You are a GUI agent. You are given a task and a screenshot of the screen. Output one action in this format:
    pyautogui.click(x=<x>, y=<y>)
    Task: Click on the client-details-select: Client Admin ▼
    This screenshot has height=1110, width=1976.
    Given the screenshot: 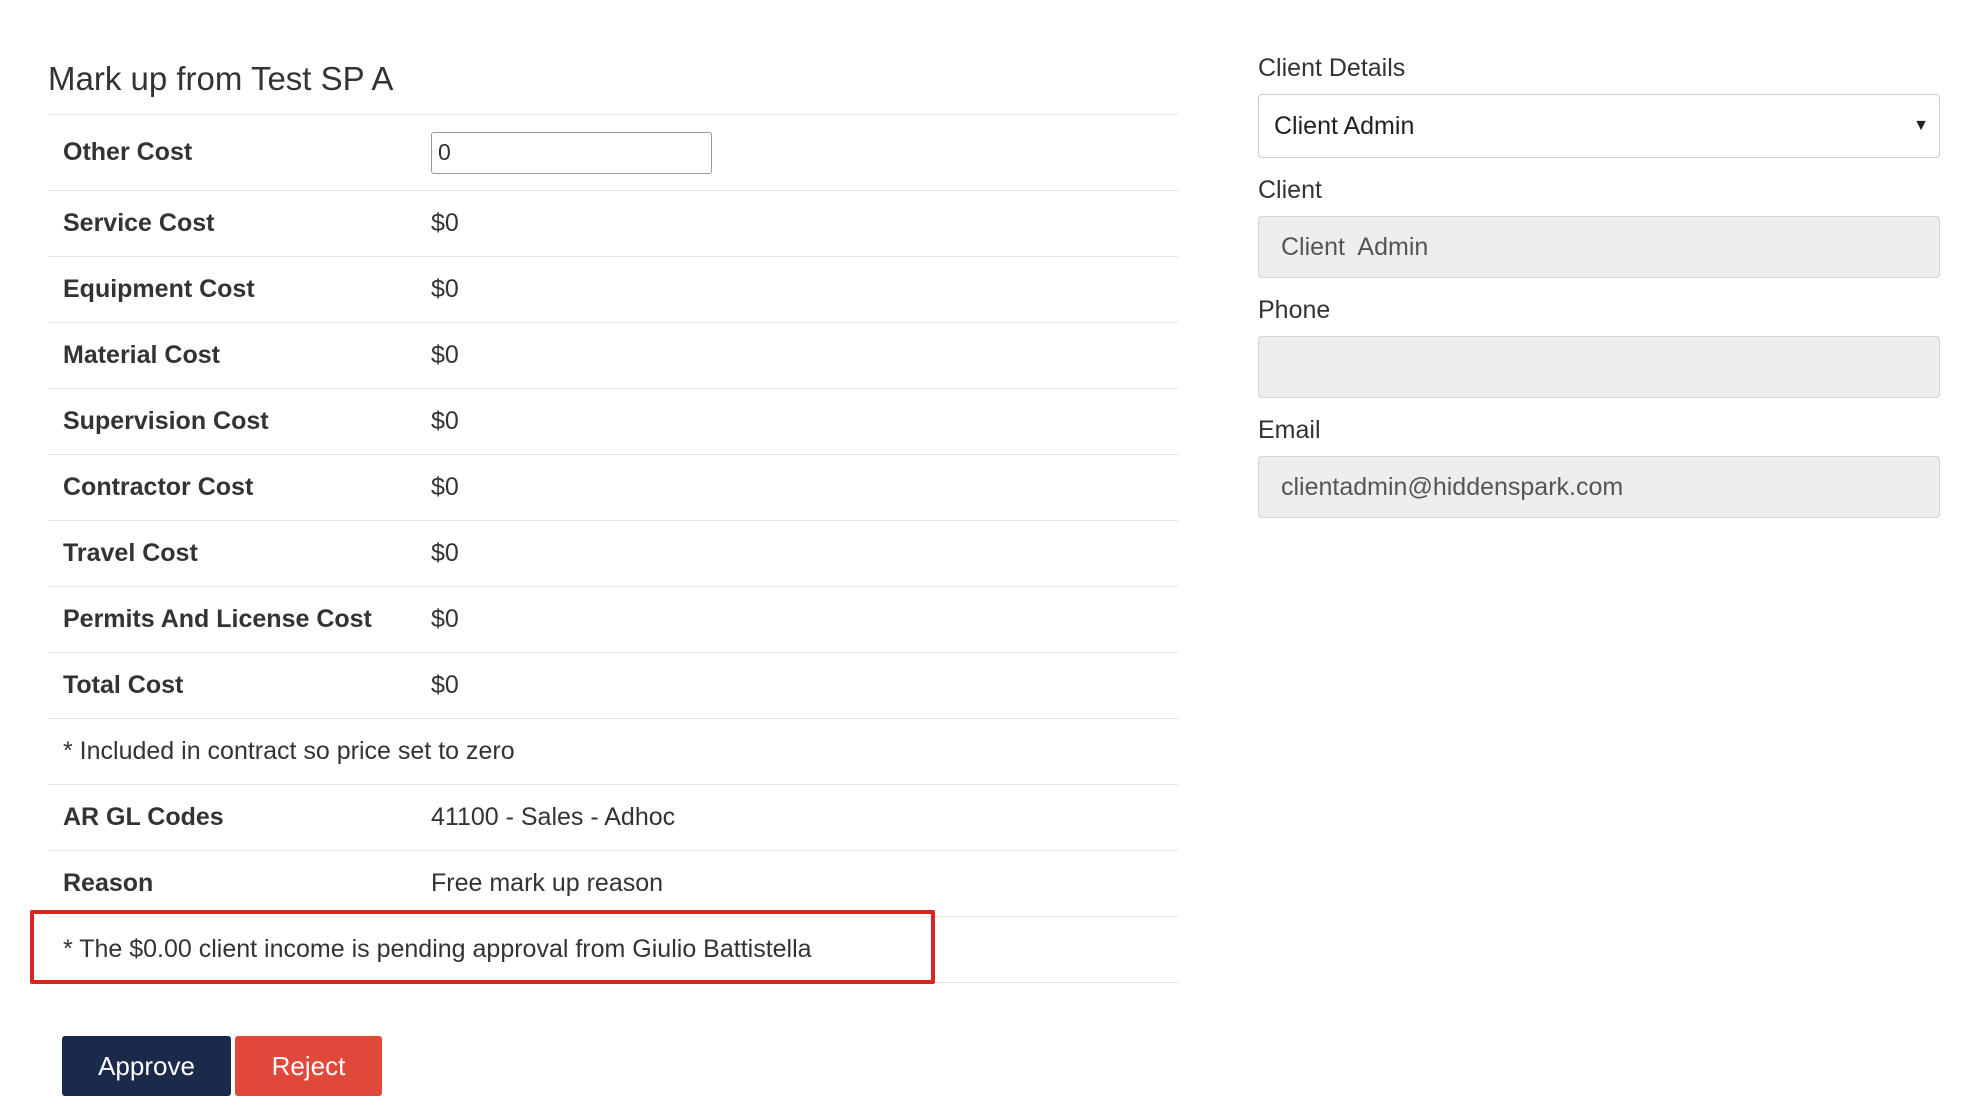 What is the action you would take?
    pyautogui.click(x=1599, y=126)
    